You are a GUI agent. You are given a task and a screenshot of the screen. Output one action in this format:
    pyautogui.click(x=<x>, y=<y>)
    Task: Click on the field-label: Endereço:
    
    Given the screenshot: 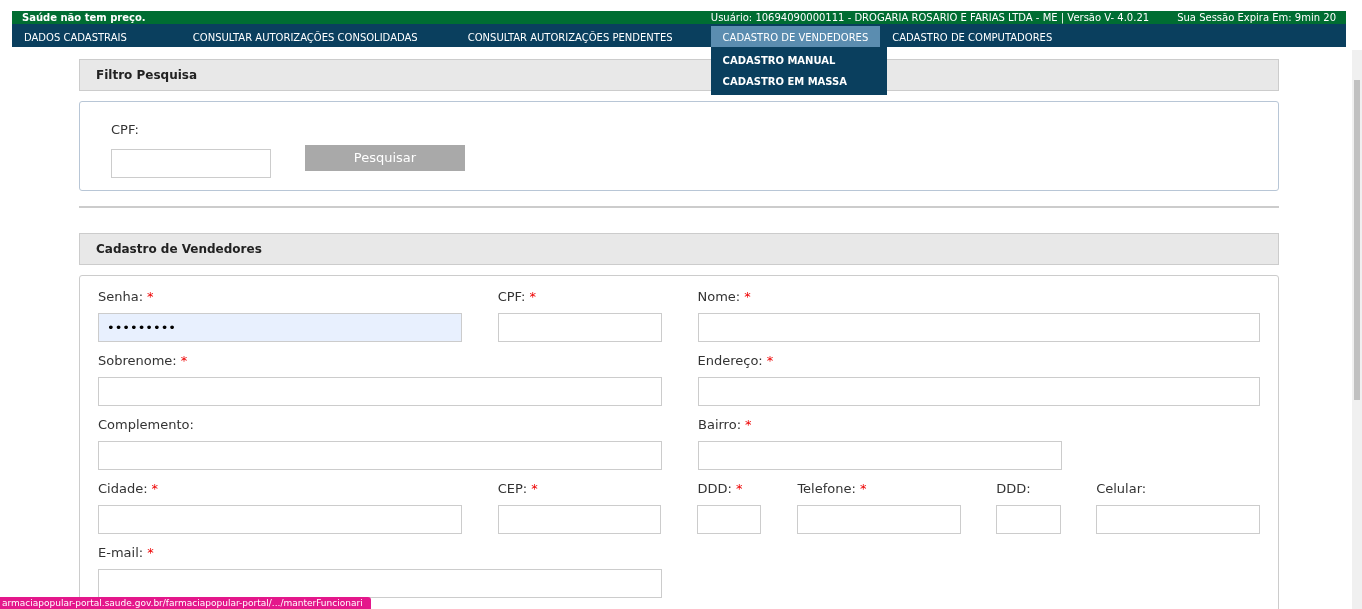 What is the action you would take?
    pyautogui.click(x=730, y=361)
    